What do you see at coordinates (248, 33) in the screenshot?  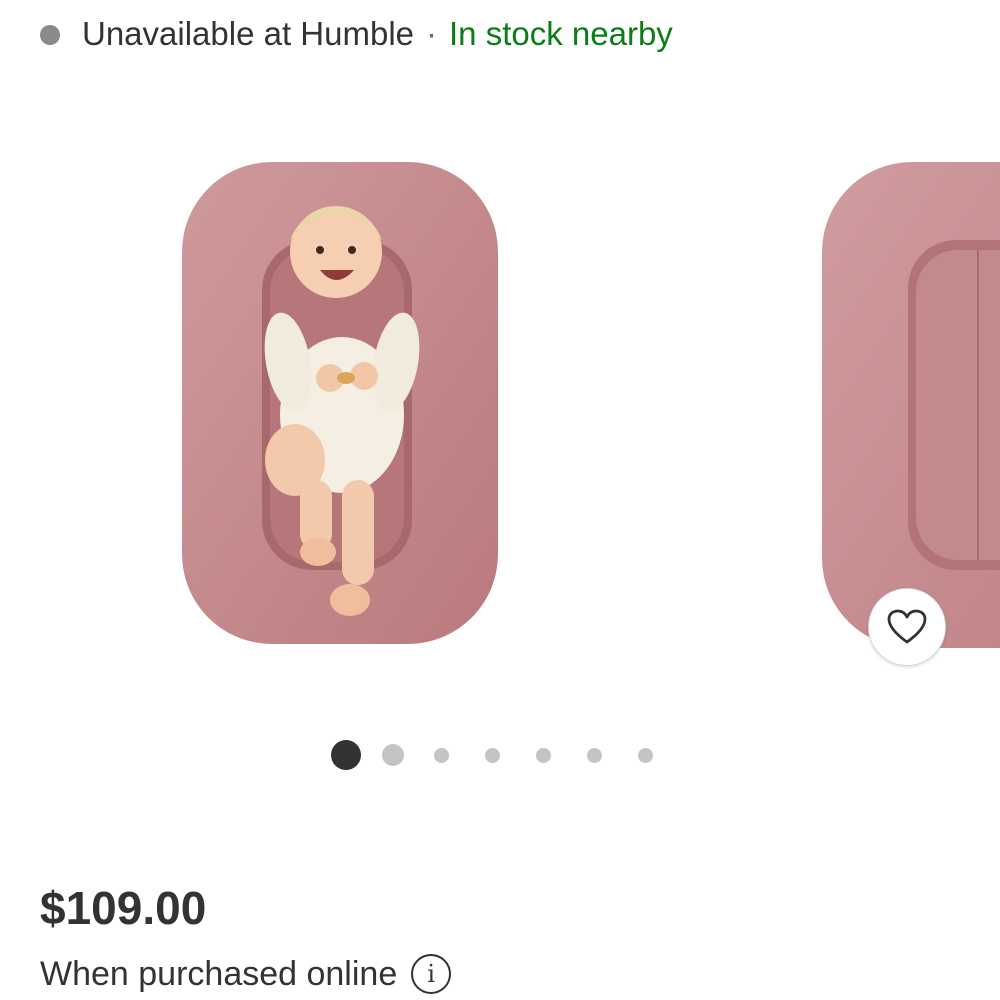 I see `unavailable-label: Unavailable at Humble` at bounding box center [248, 33].